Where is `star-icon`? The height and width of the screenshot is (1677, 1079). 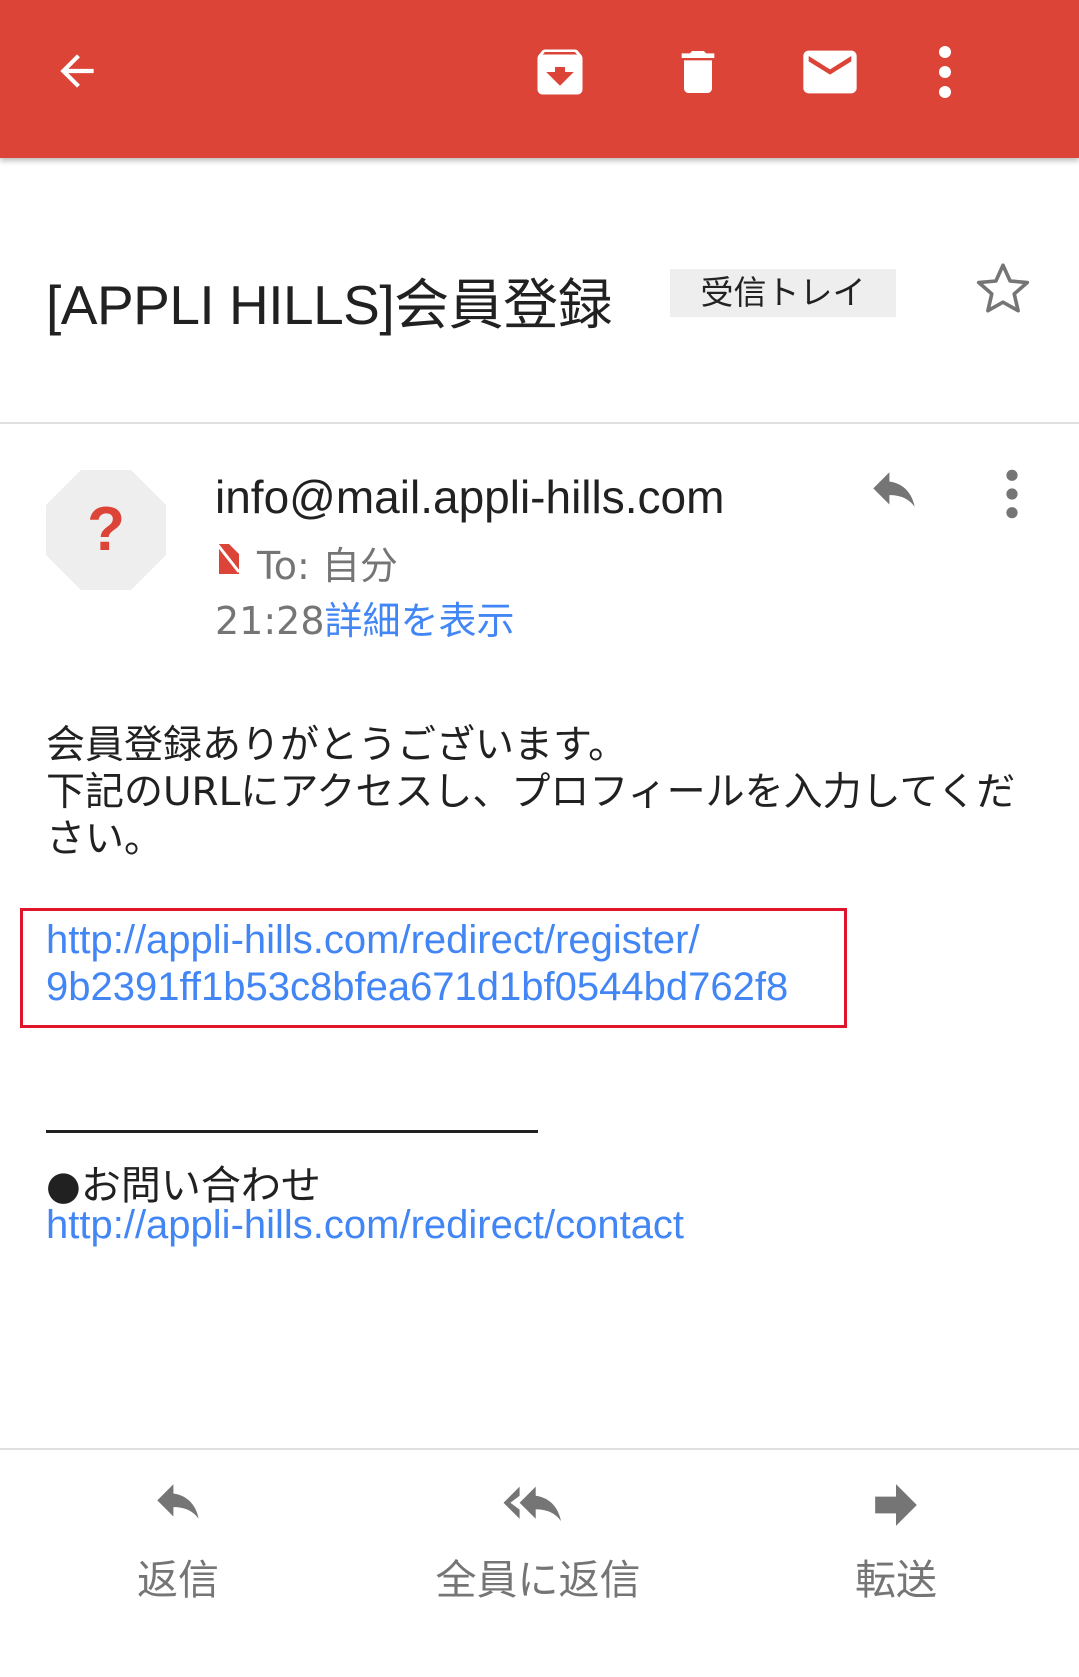
star-icon is located at coordinates (1003, 291).